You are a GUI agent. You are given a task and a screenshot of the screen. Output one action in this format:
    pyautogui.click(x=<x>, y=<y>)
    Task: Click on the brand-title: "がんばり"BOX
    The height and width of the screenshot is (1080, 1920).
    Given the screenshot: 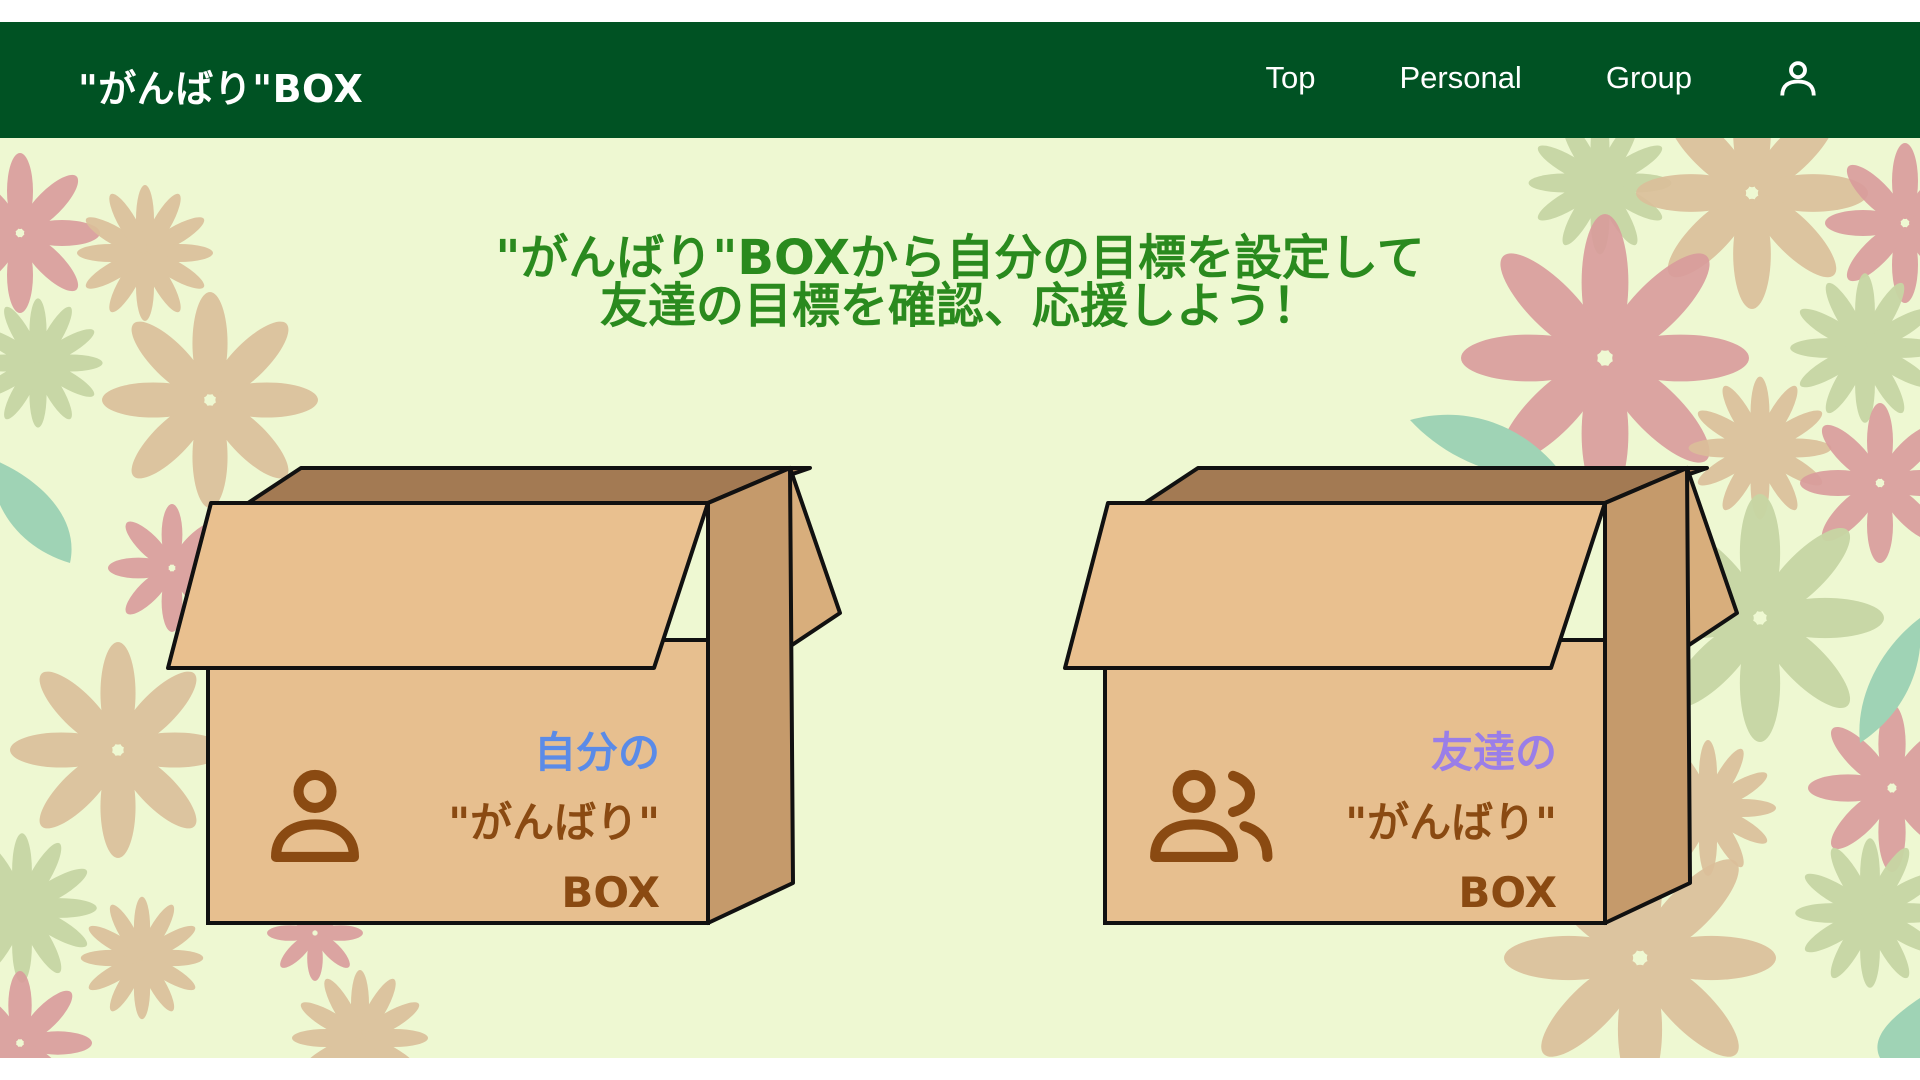 What is the action you would take?
    pyautogui.click(x=220, y=85)
    